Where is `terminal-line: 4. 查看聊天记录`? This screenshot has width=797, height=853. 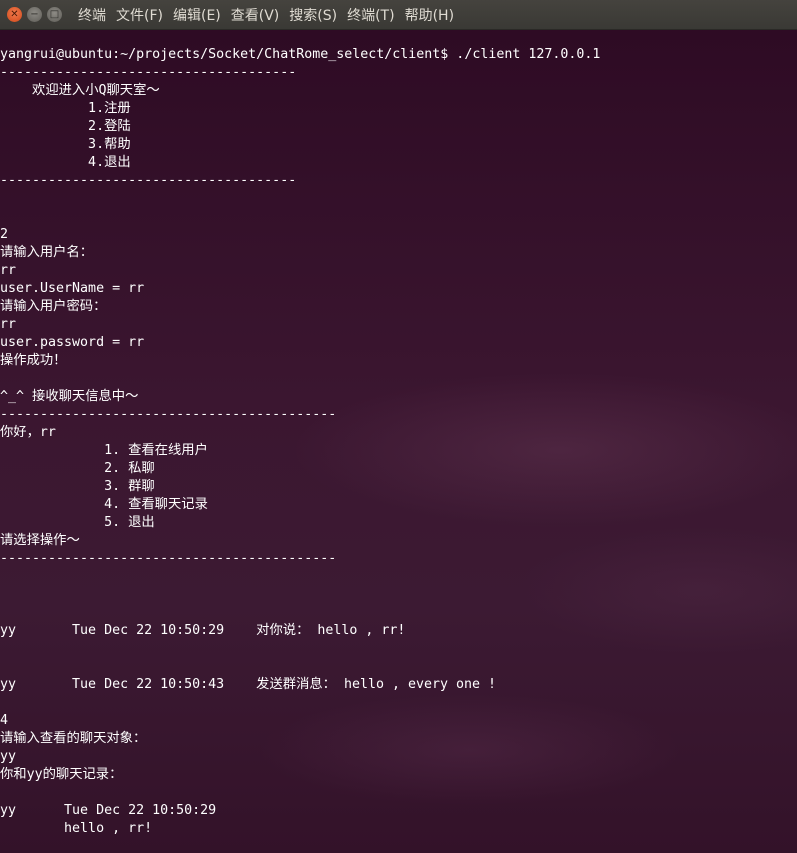 terminal-line: 4. 查看聊天记录 is located at coordinates (104, 504).